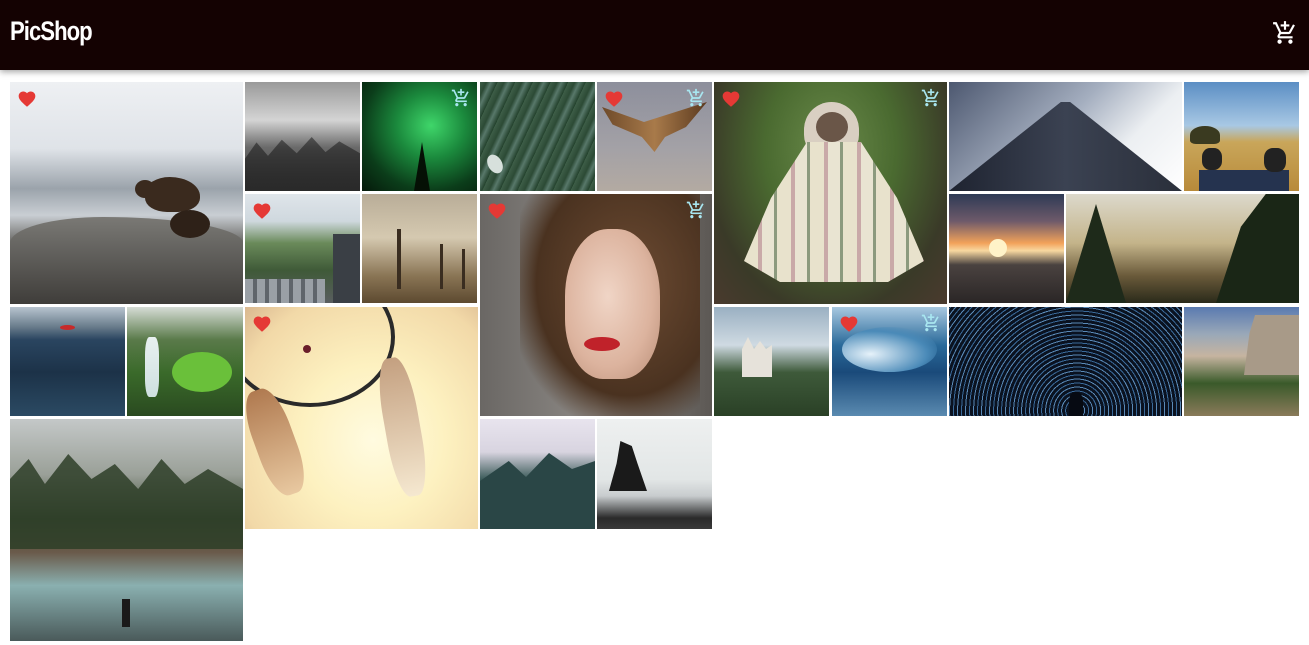 The width and height of the screenshot is (1309, 645). I want to click on photo-train-sunset, so click(1006, 248).